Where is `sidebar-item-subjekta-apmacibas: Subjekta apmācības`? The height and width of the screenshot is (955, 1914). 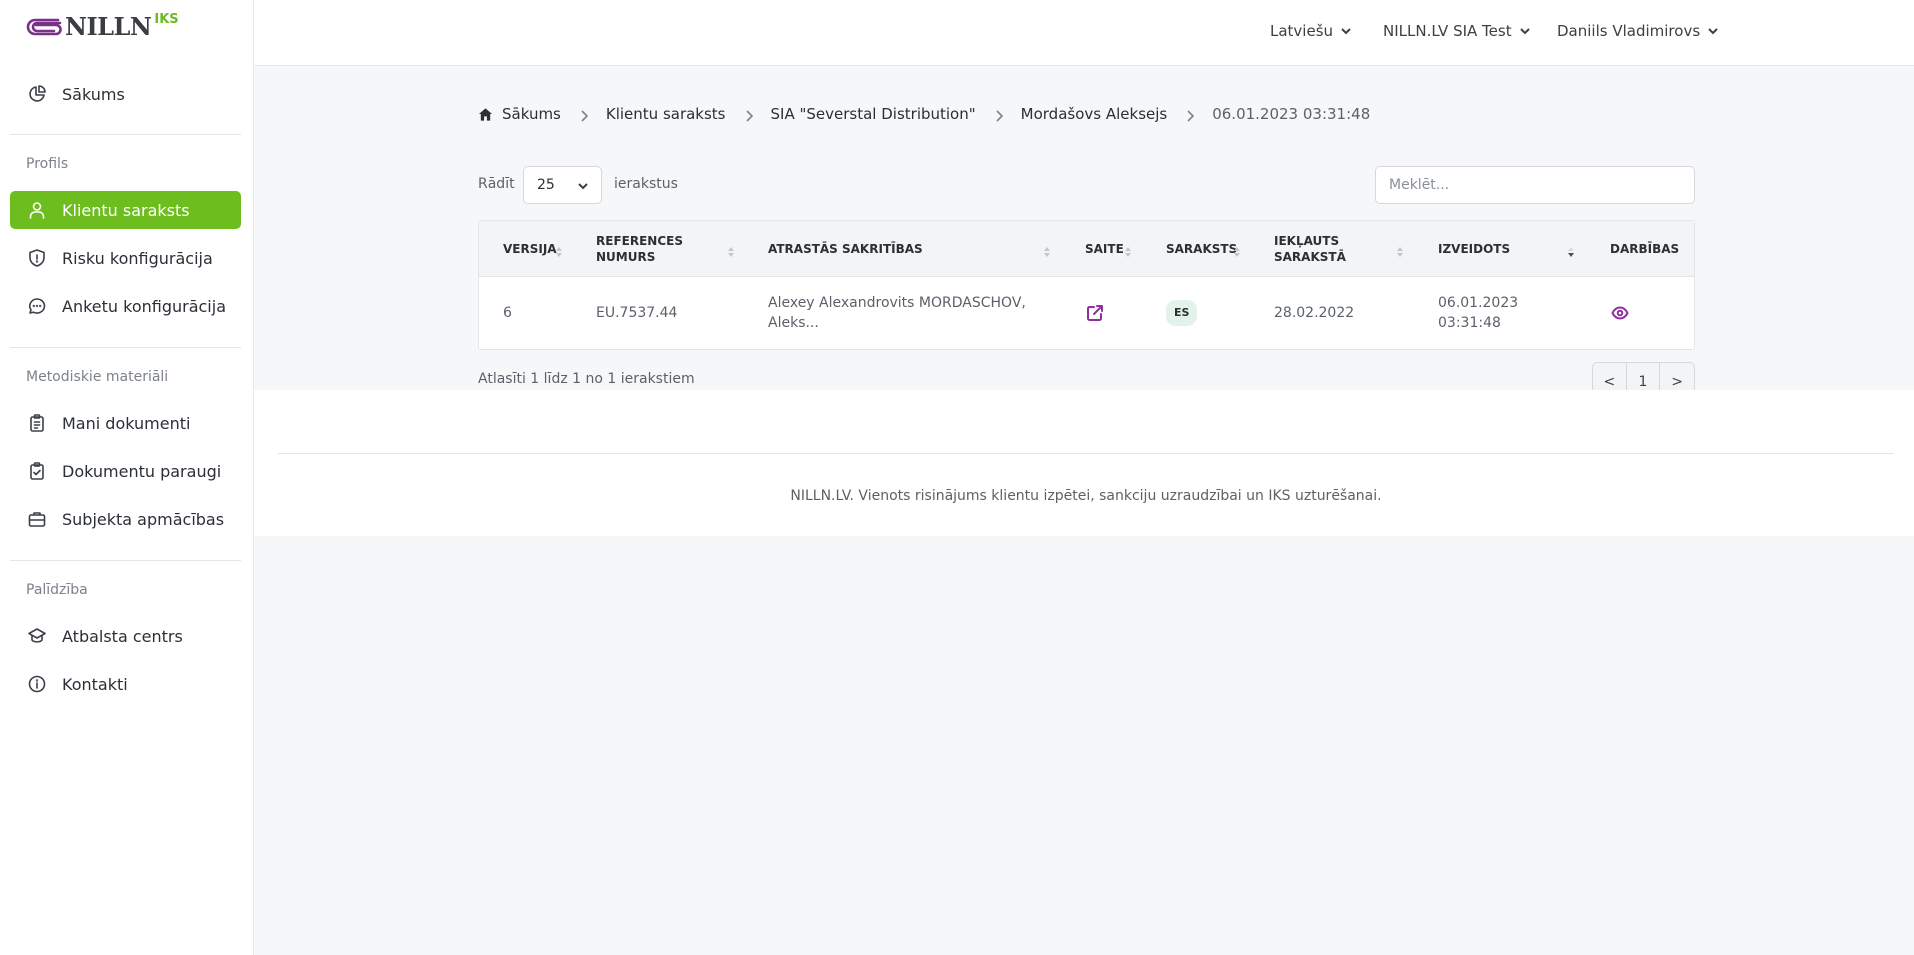
sidebar-item-subjekta-apmacibas: Subjekta apmācības is located at coordinates (125, 519).